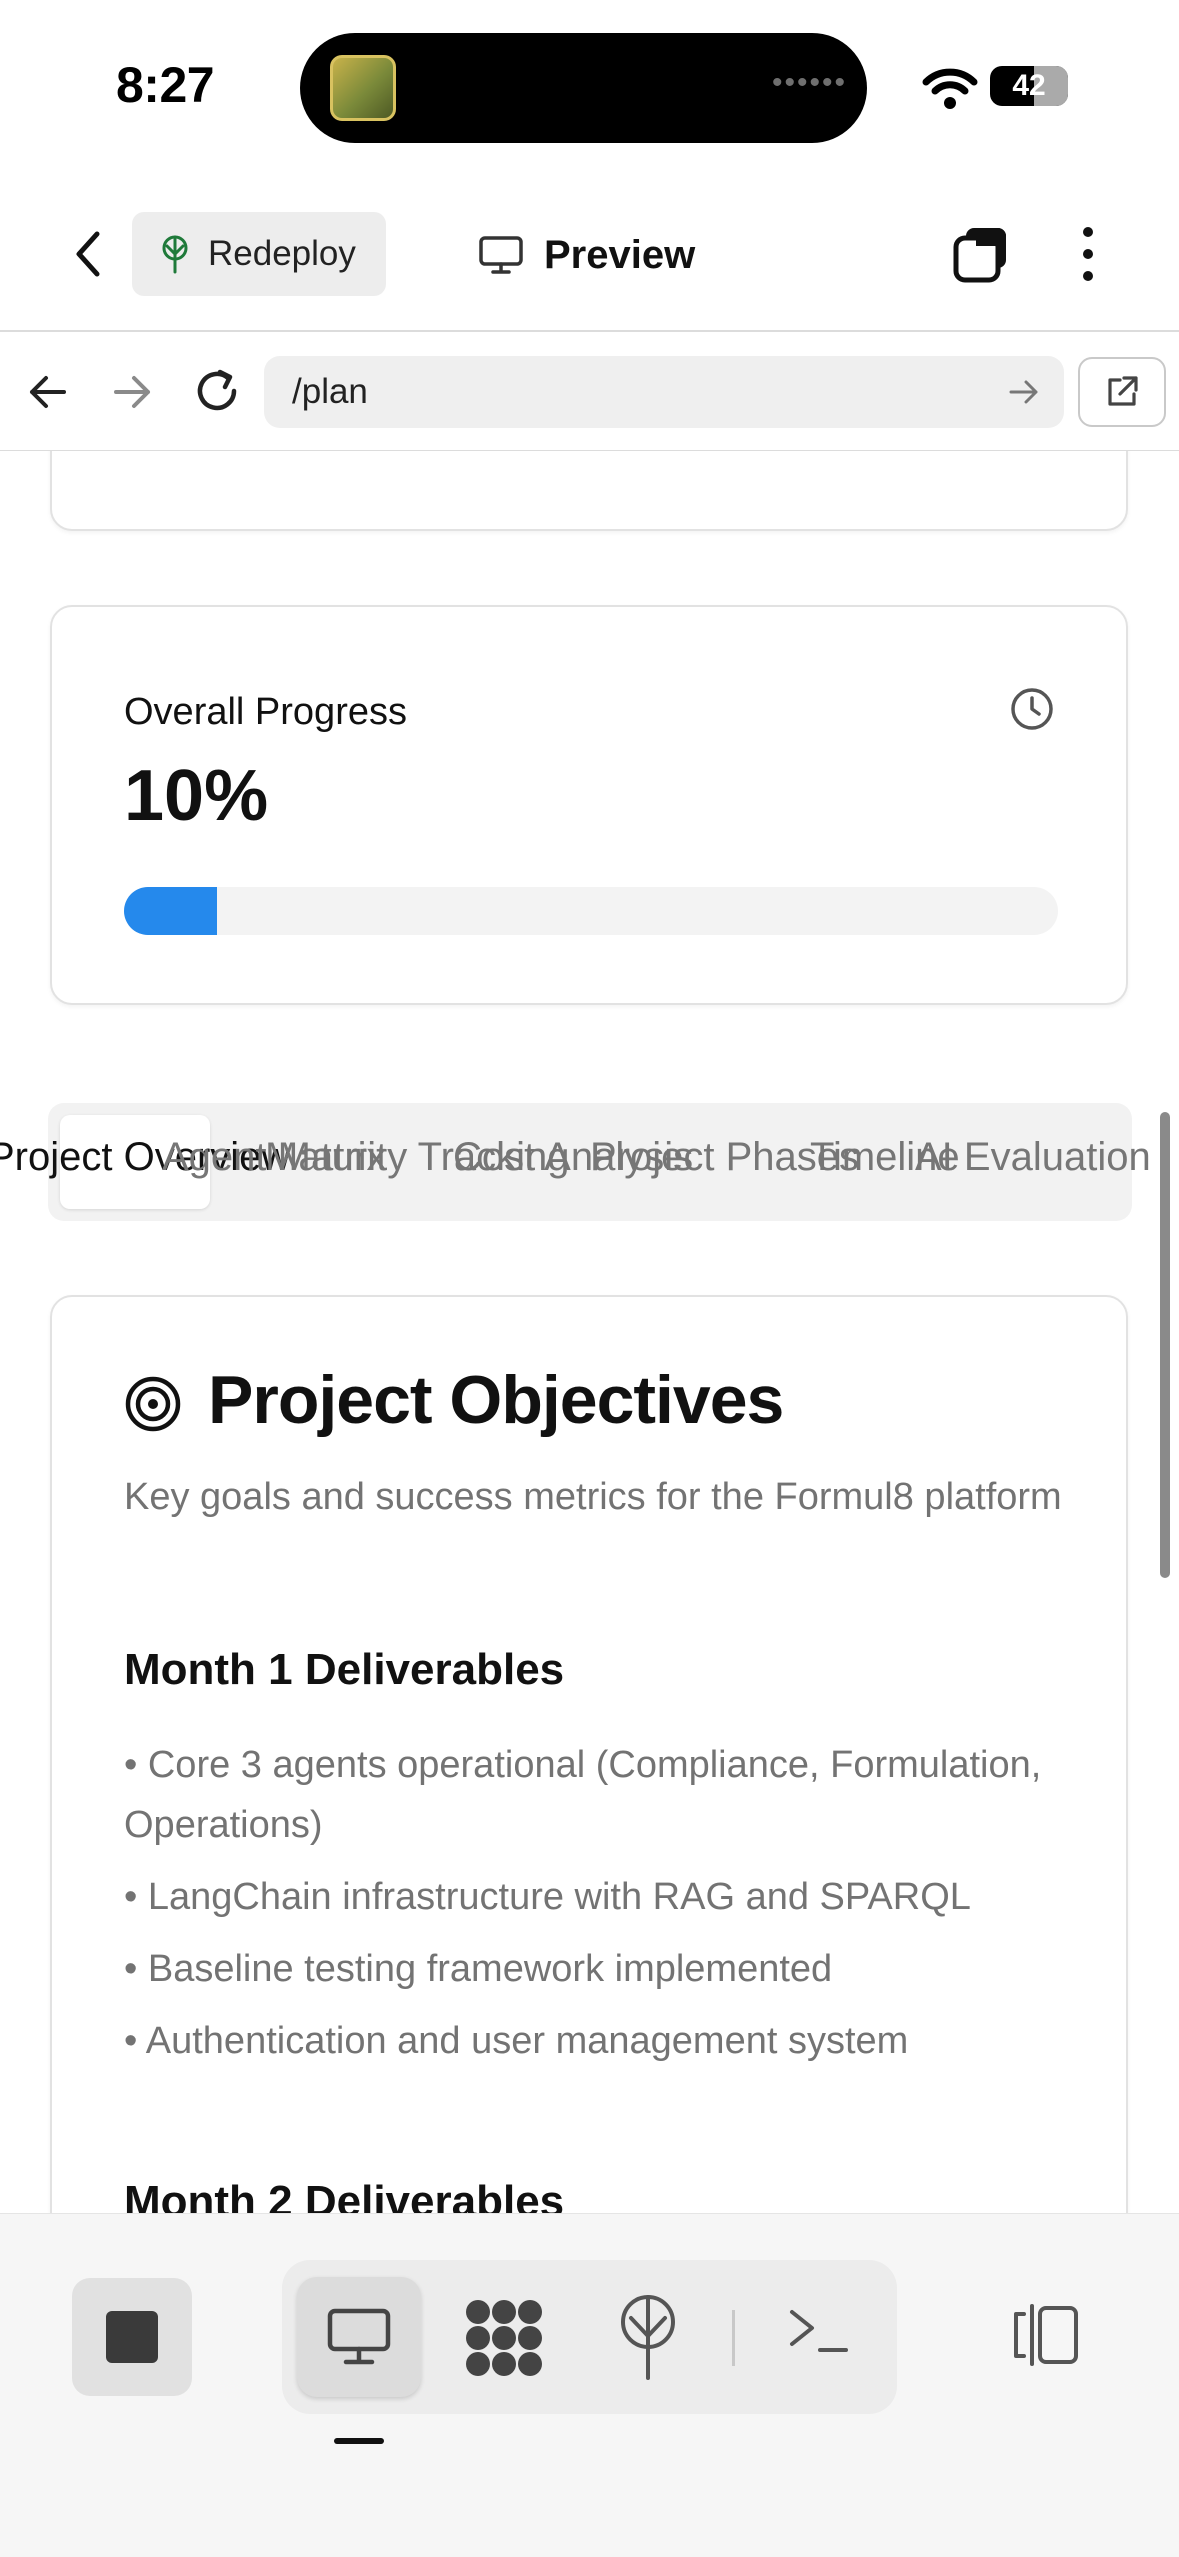 The image size is (1179, 2557). I want to click on external-link-icon, so click(1123, 391).